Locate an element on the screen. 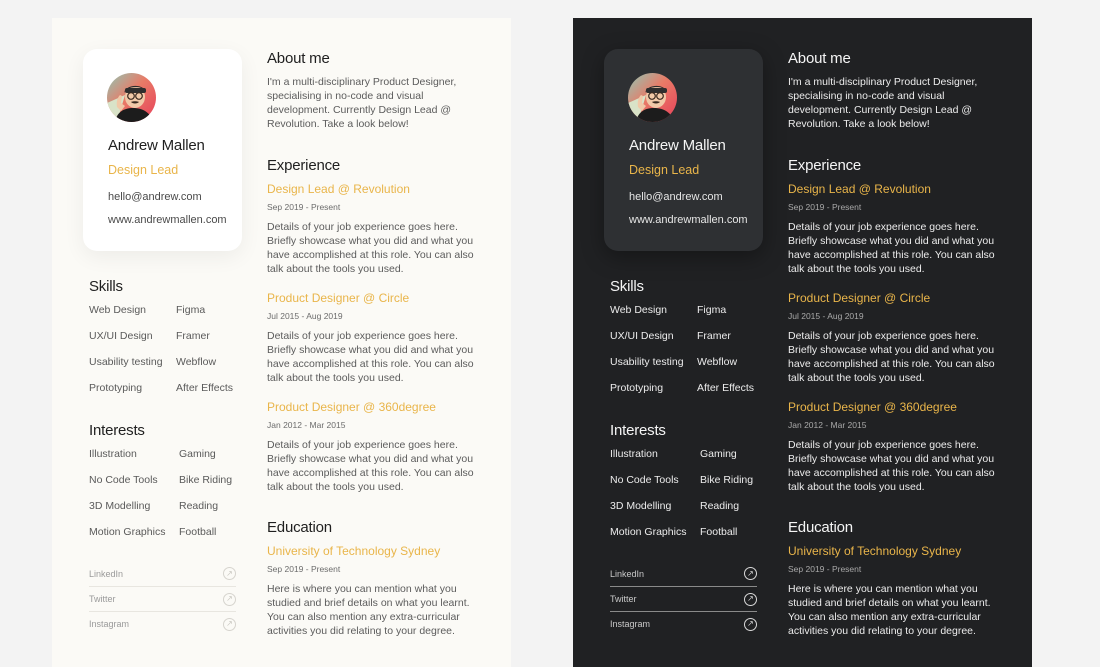 This screenshot has height=667, width=1100. skill-item: Web Design is located at coordinates (639, 310).